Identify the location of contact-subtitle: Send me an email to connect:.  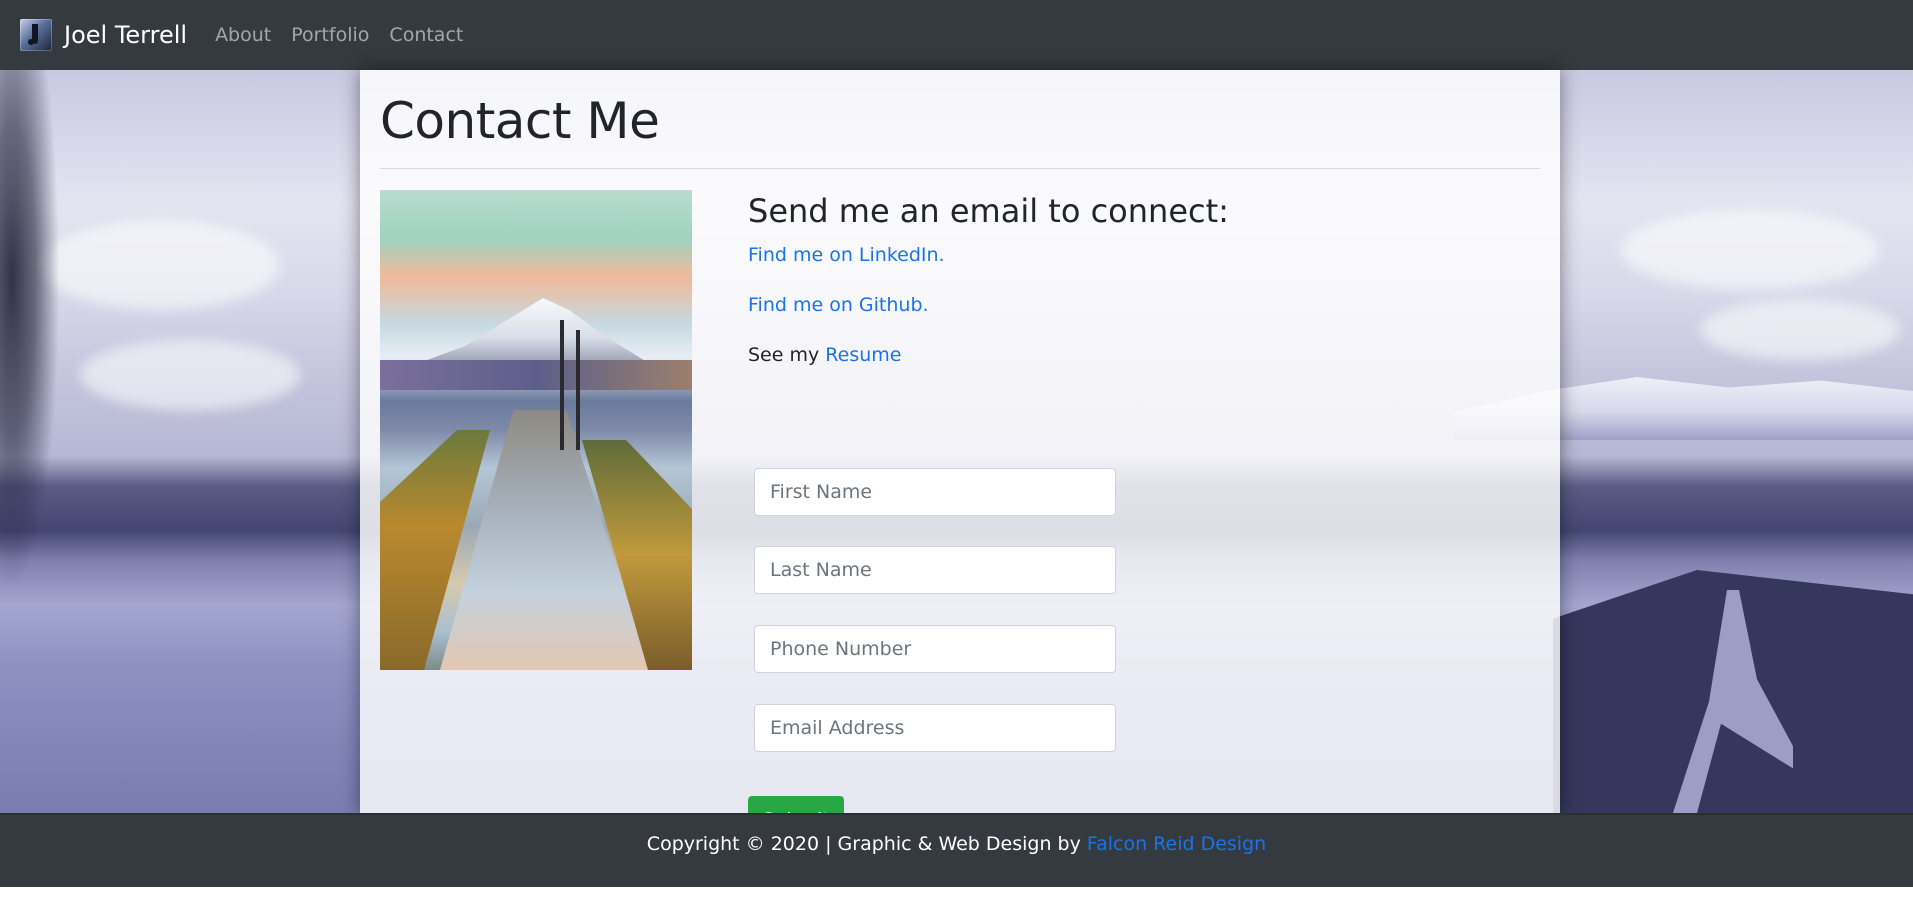
(988, 211).